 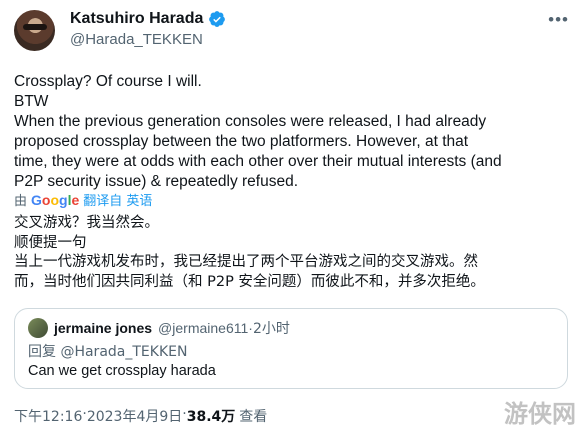 I want to click on site-watermark: 游侠网, so click(x=540, y=414).